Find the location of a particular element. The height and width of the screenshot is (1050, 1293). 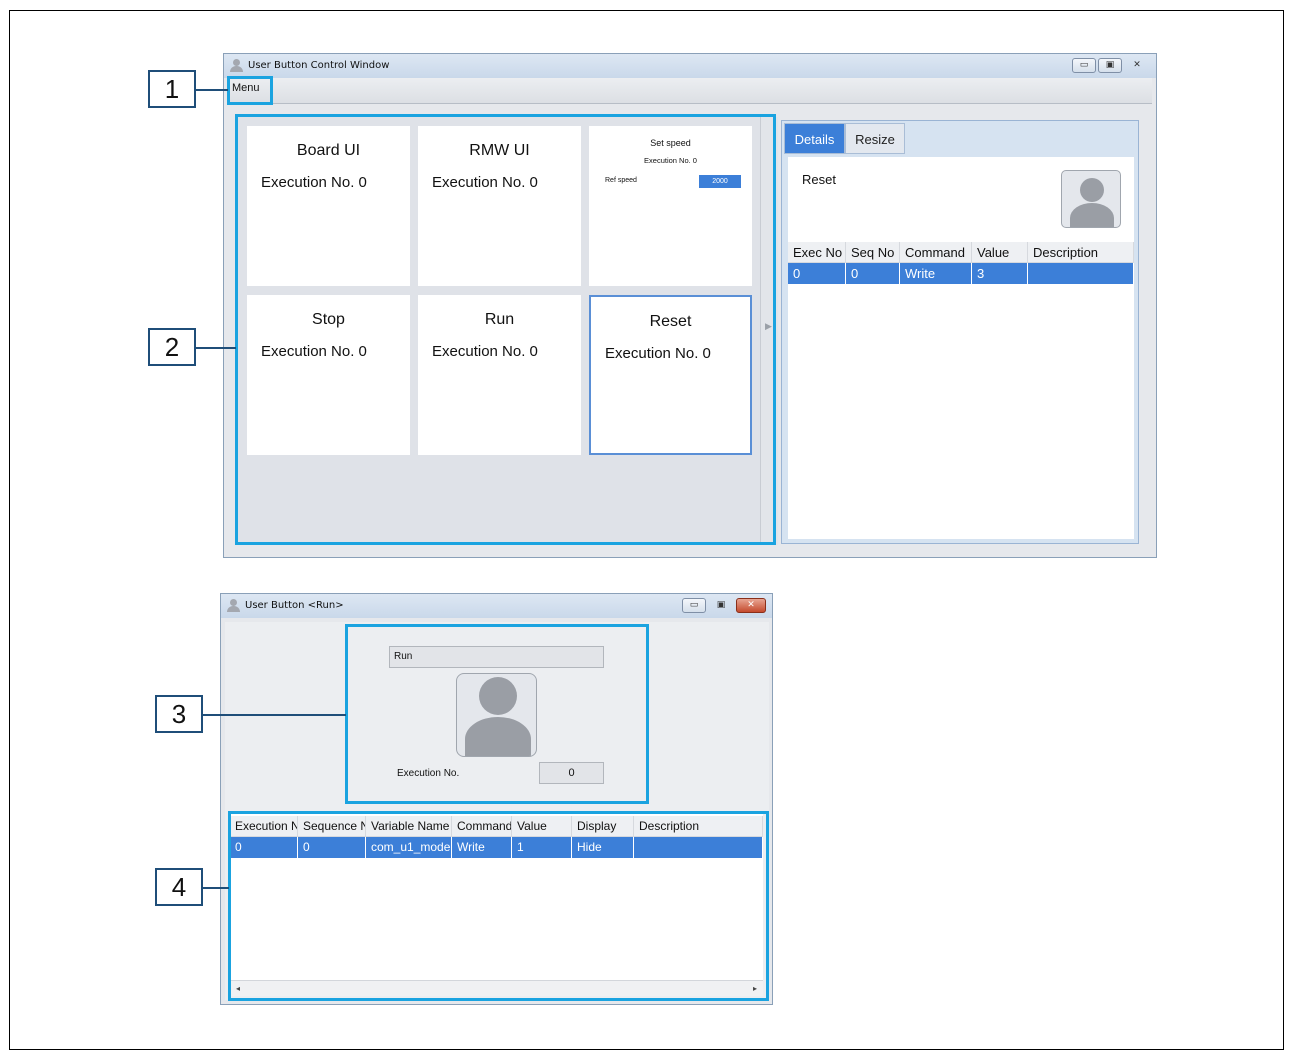

ref-speed-label: Ref speed is located at coordinates (621, 180).